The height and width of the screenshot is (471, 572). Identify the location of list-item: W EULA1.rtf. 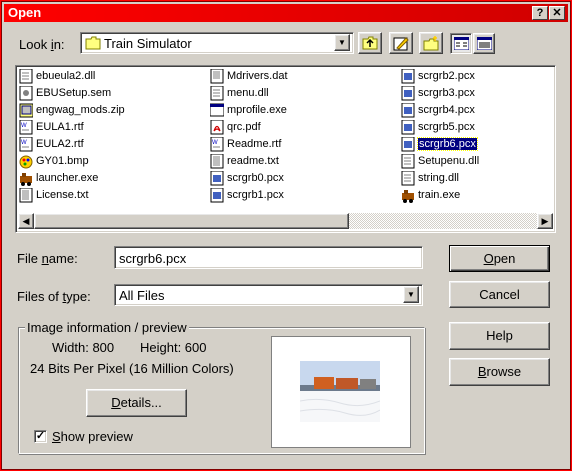
(71, 127).